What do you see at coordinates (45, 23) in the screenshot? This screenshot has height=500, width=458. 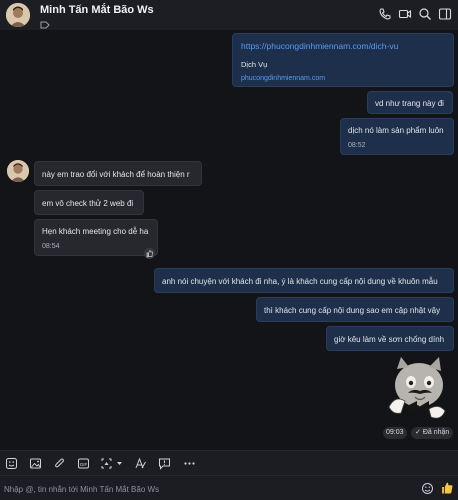 I see `label-tag-icon` at bounding box center [45, 23].